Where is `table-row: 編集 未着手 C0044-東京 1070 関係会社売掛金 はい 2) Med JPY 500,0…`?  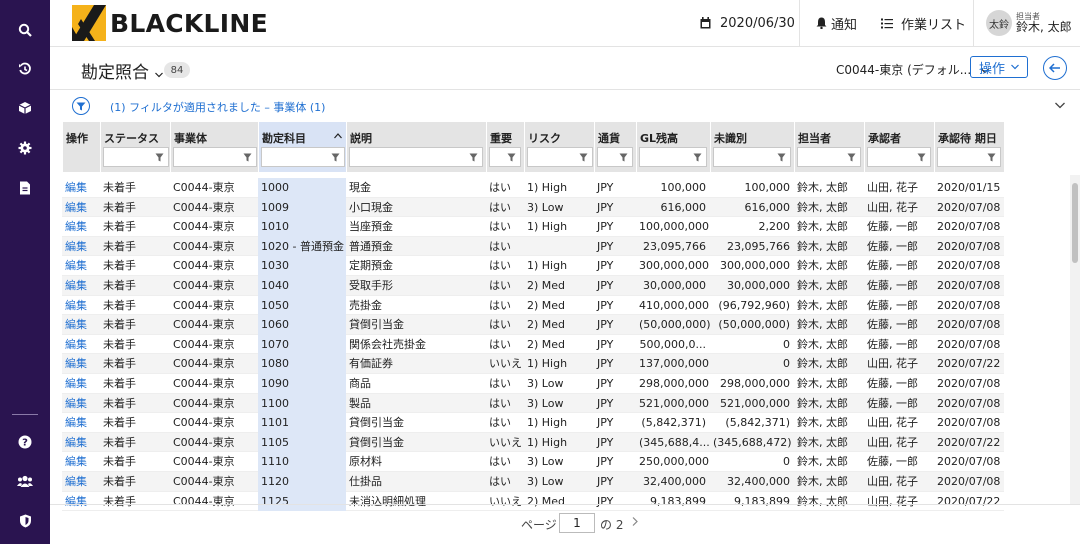 table-row: 編集 未着手 C0044-東京 1070 関係会社売掛金 はい 2) Med JPY 500,0… is located at coordinates (533, 344).